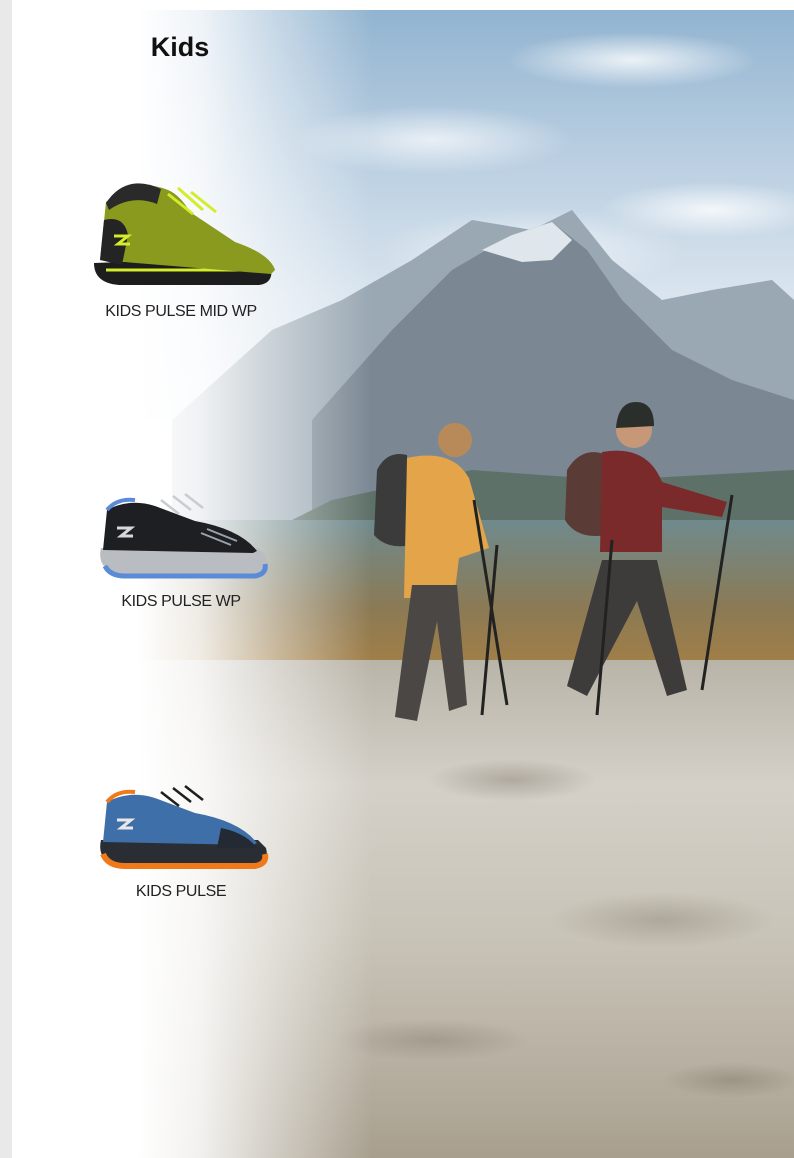  I want to click on hiker-left-jacket, so click(446, 526).